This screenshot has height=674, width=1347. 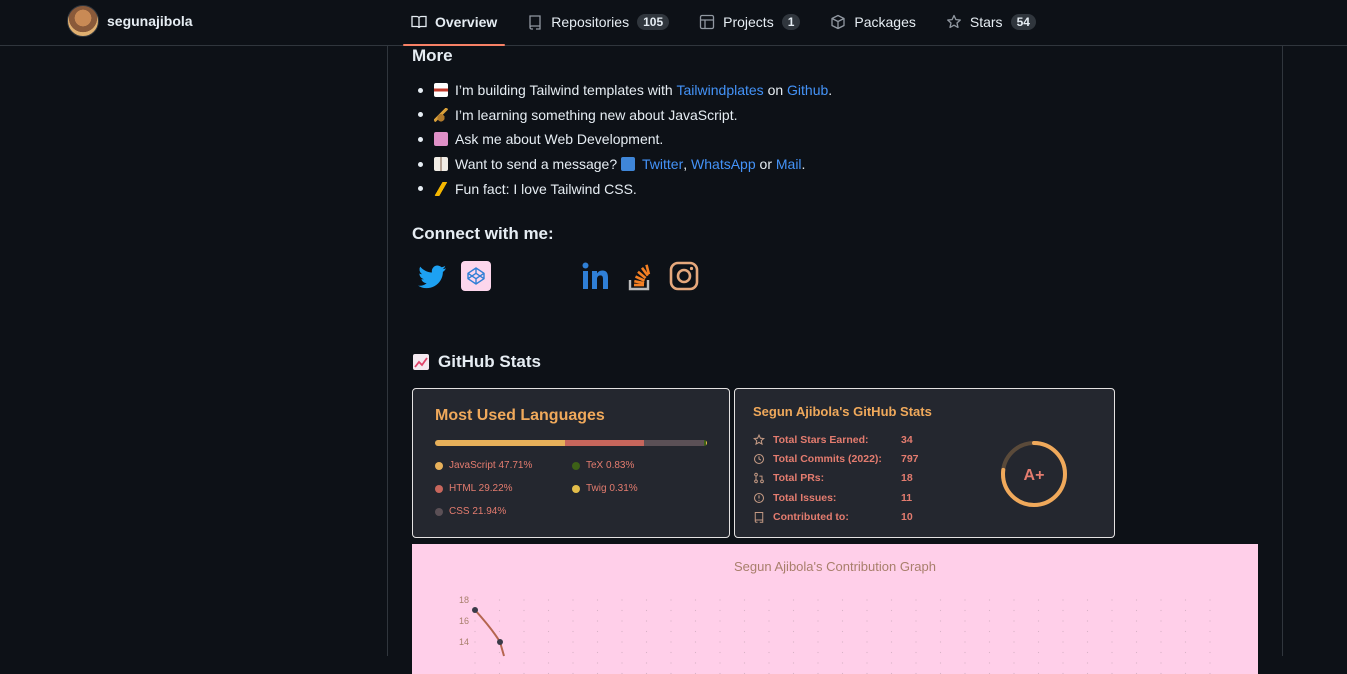 I want to click on stat-row: Total PRs: 18, so click(x=836, y=478).